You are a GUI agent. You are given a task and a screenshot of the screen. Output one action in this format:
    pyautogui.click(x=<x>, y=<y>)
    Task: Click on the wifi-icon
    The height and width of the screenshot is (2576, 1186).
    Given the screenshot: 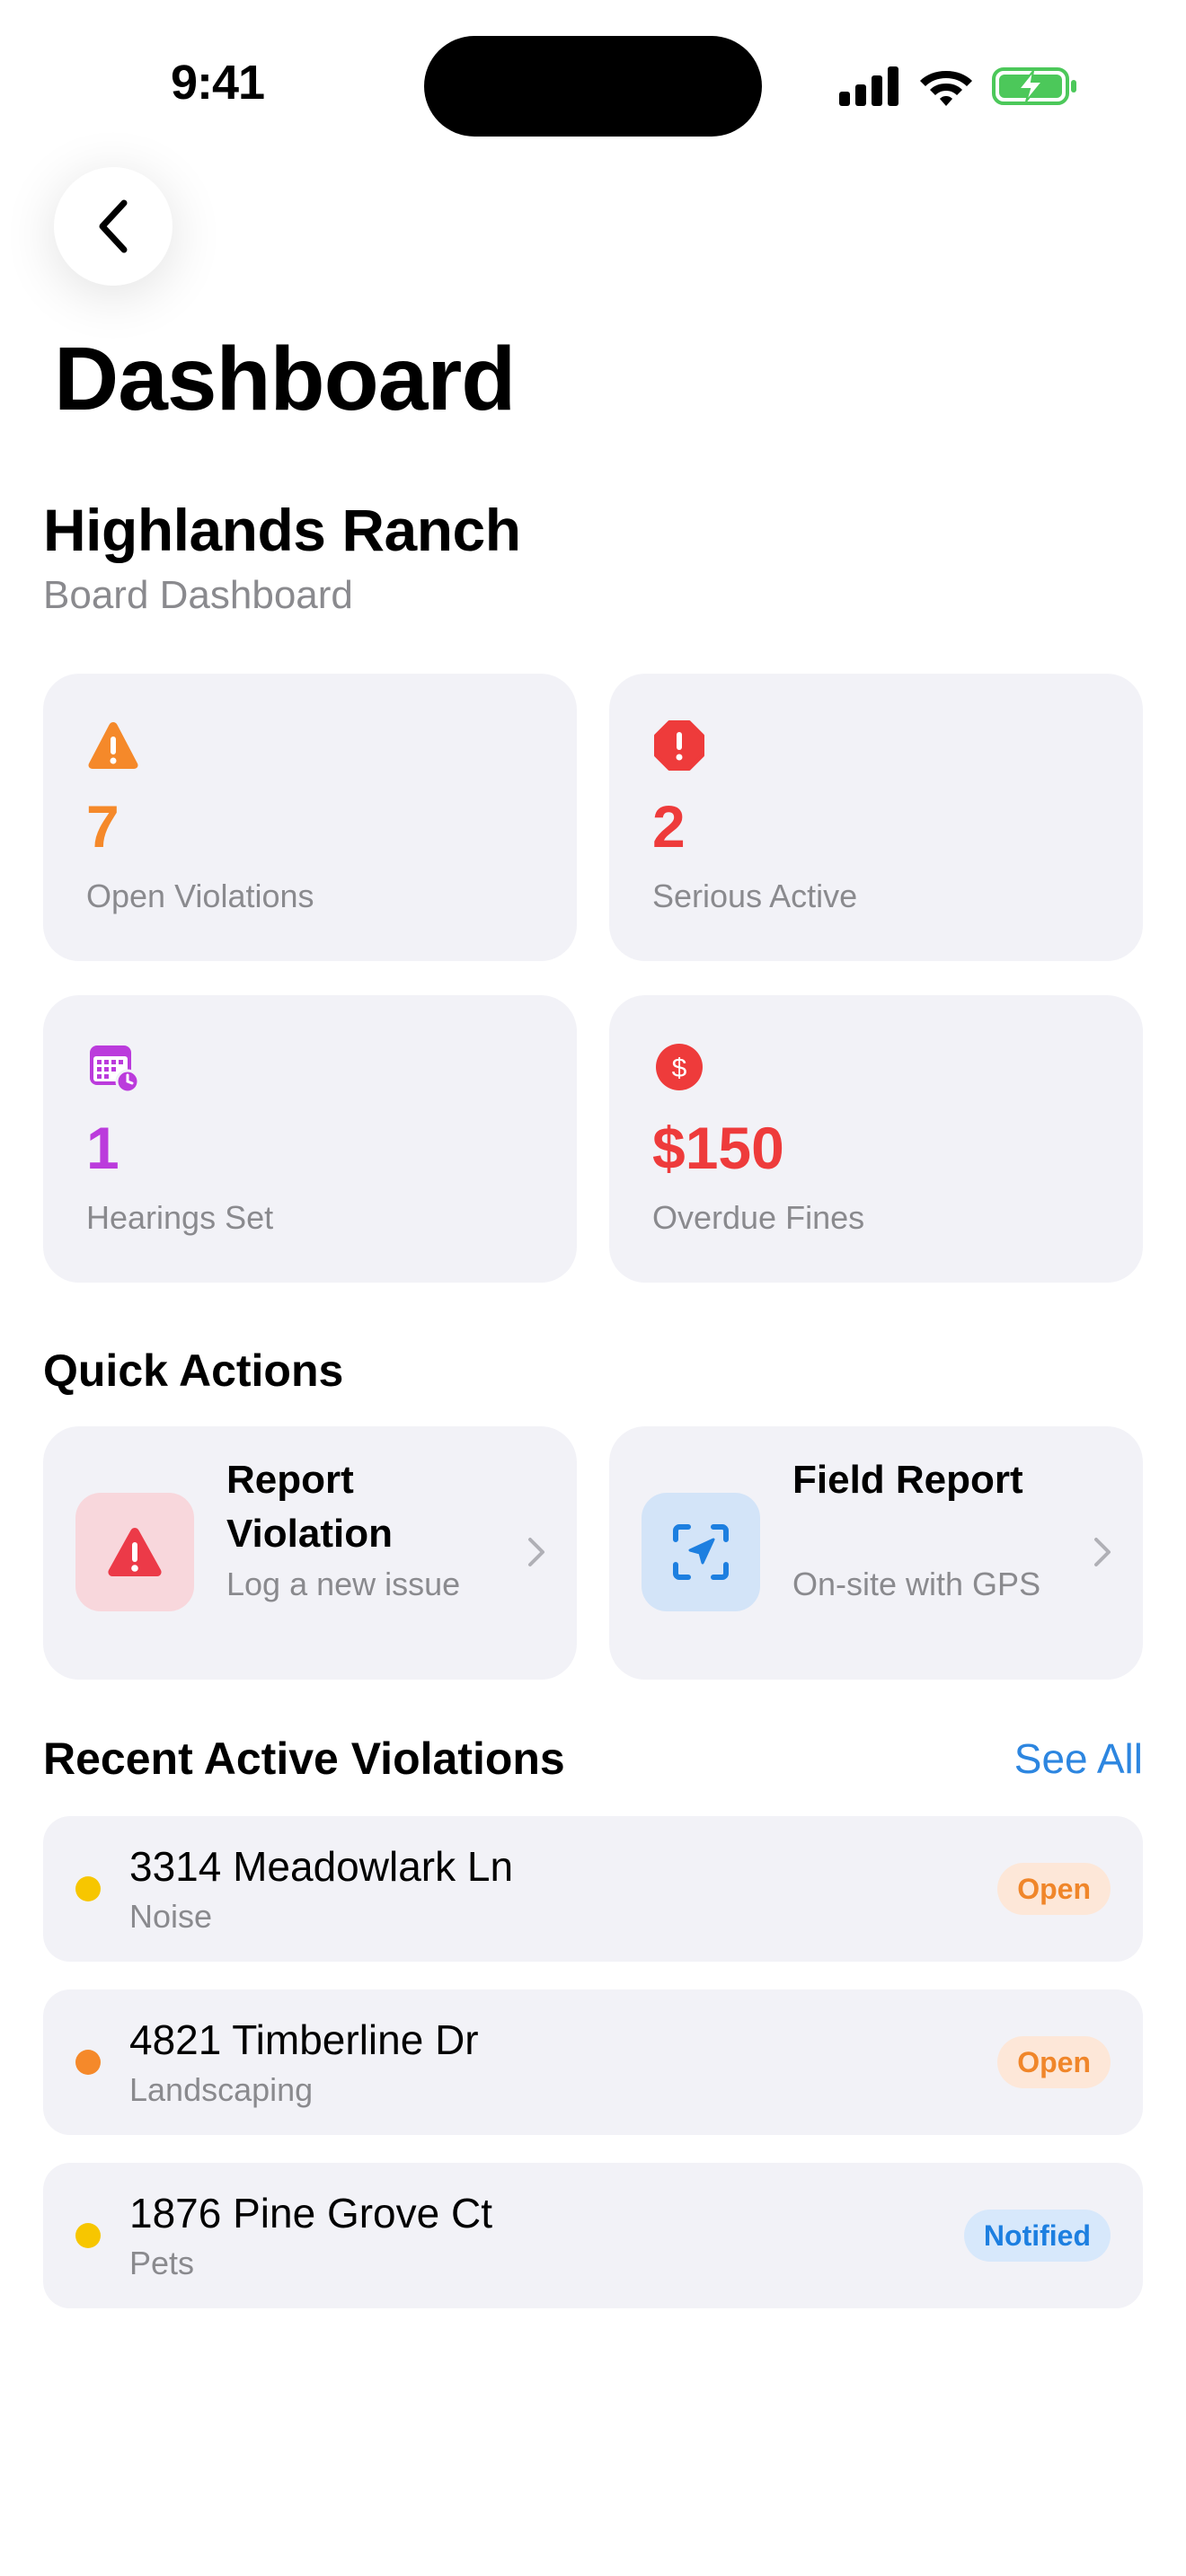 What is the action you would take?
    pyautogui.click(x=946, y=88)
    